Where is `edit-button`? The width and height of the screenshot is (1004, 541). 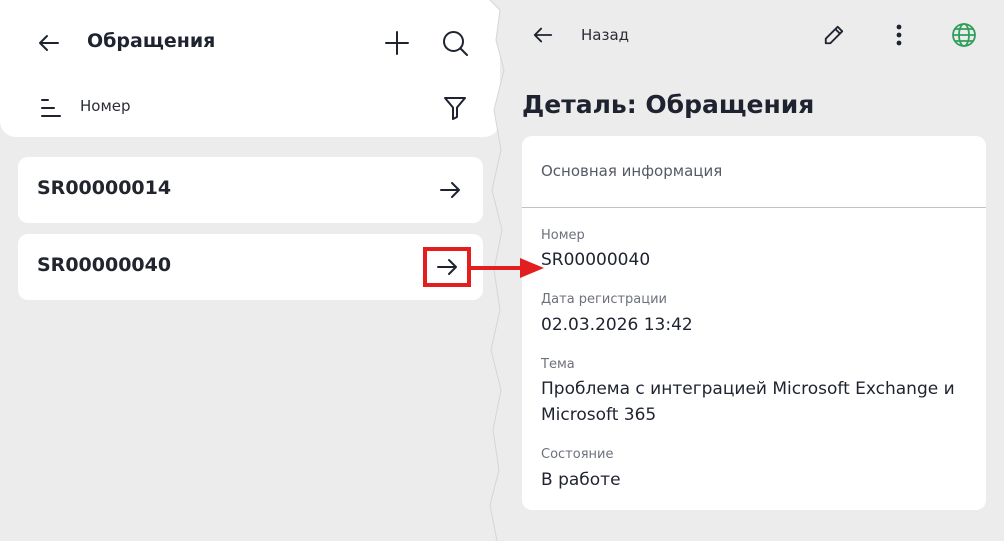 edit-button is located at coordinates (834, 35).